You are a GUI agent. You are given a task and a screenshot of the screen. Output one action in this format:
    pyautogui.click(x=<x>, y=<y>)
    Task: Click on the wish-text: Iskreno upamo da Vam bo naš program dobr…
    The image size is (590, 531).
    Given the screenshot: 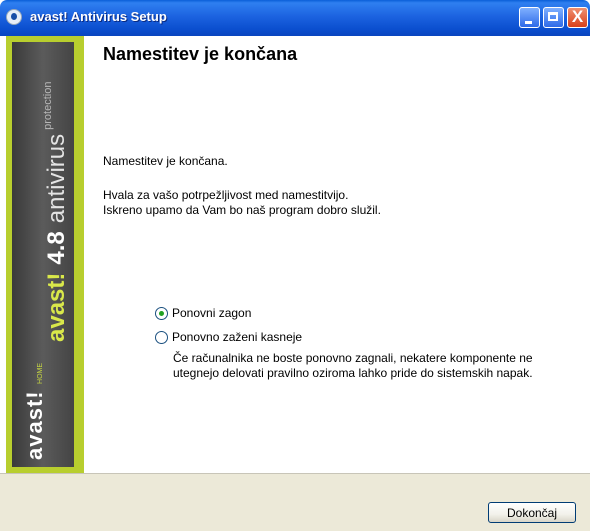 What is the action you would take?
    pyautogui.click(x=242, y=210)
    